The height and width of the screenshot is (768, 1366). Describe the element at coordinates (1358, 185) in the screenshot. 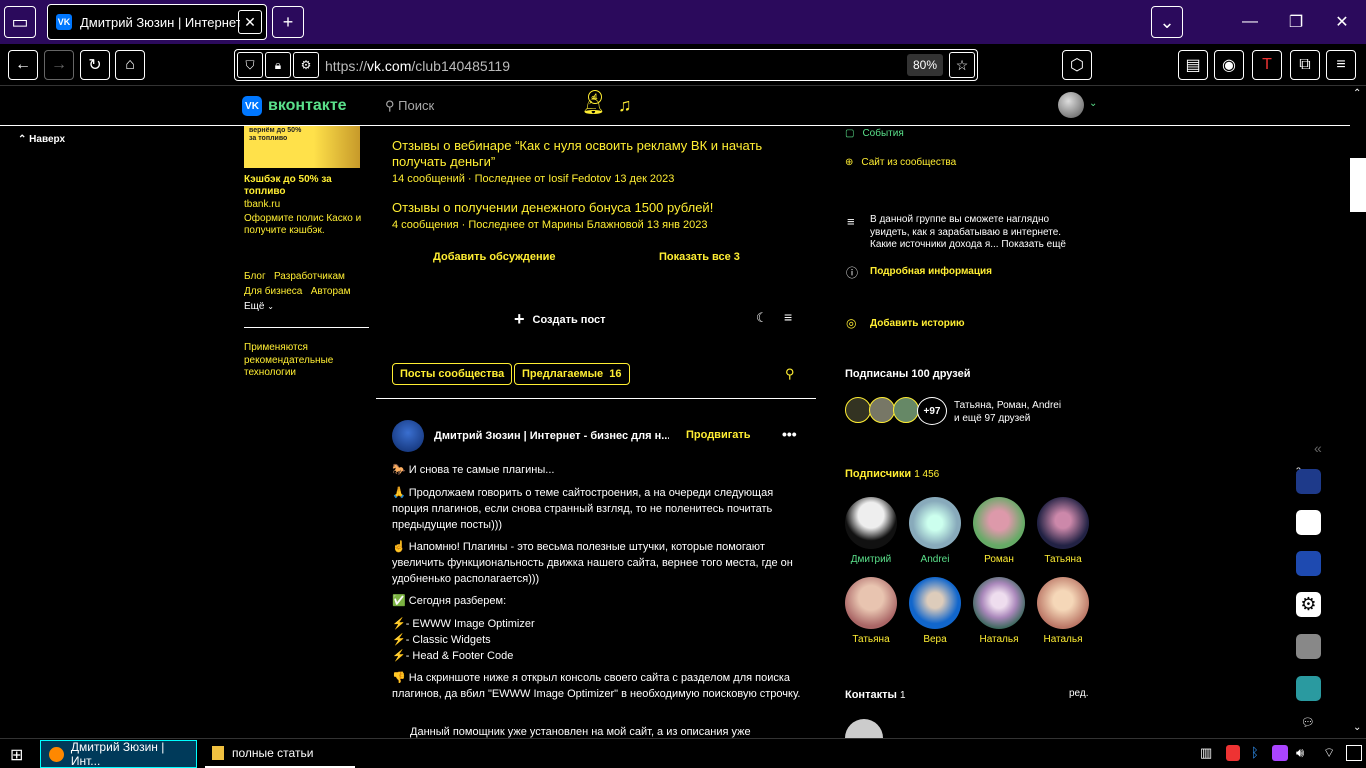

I see `scrollbar-thumb` at that location.